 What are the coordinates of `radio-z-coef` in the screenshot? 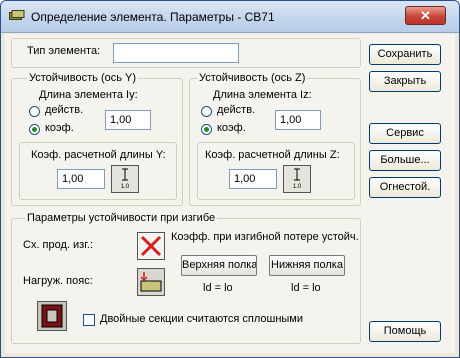 It's located at (206, 129).